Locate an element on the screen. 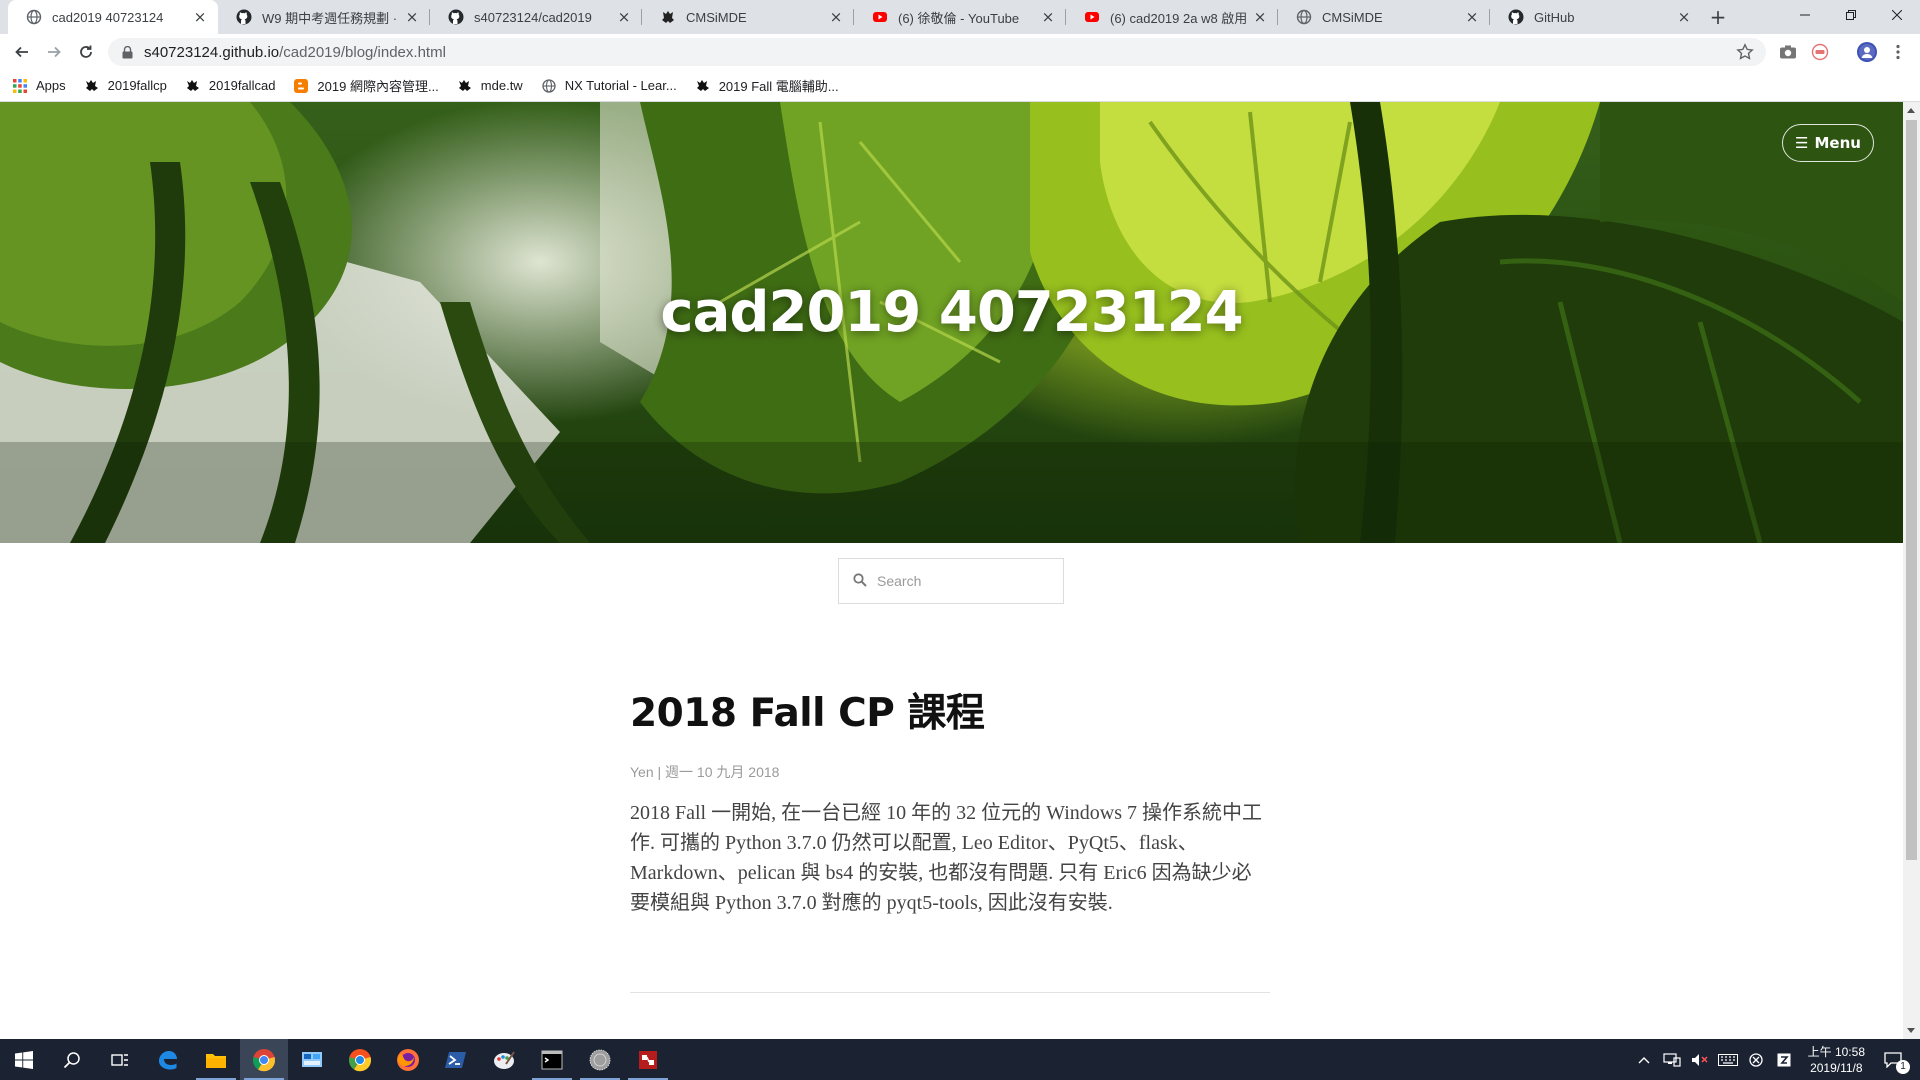  scroll-down-arrow-icon is located at coordinates (1911, 1030).